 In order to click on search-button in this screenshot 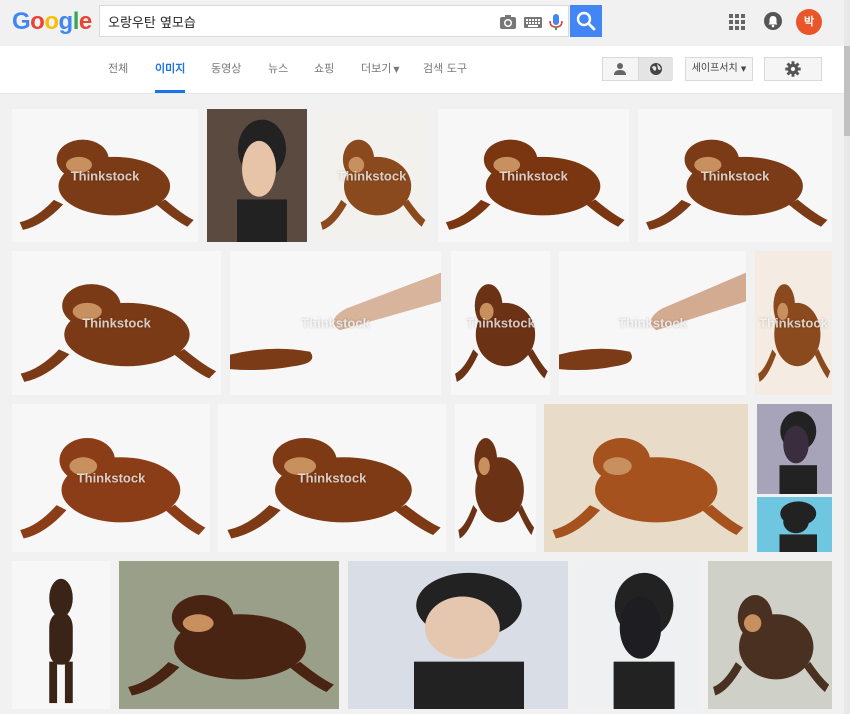, I will do `click(586, 21)`.